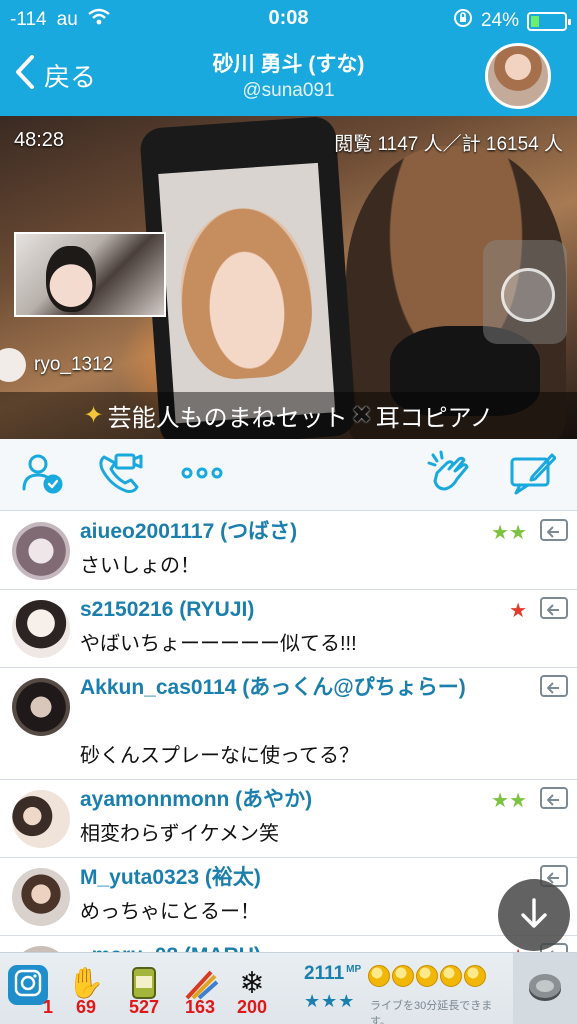  I want to click on status-right: 24%, so click(512, 21).